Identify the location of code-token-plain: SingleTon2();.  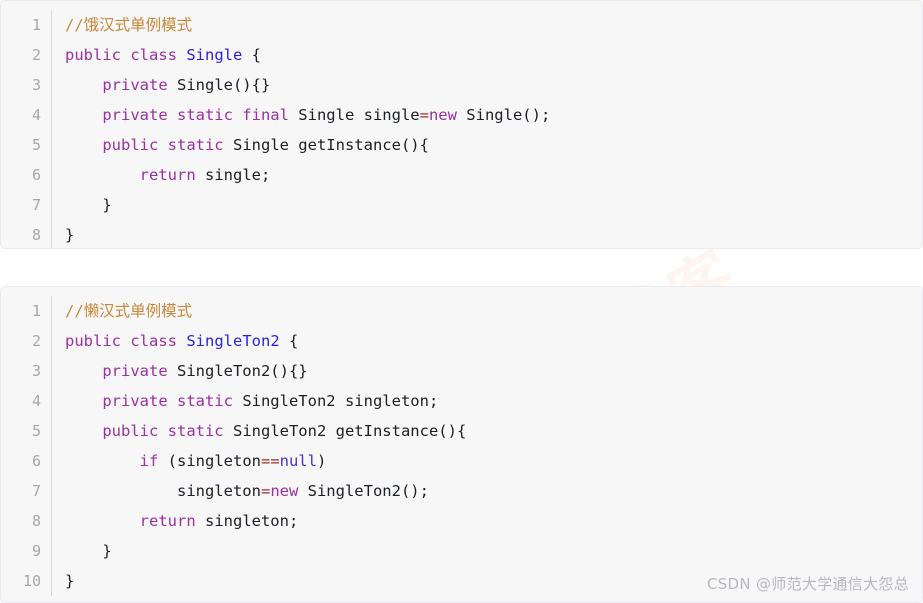
(363, 491).